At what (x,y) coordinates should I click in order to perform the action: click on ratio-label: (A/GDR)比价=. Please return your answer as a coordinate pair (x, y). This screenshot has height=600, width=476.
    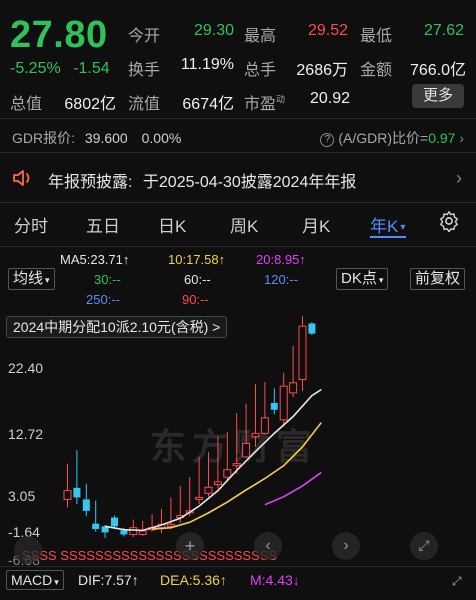
    Looking at the image, I should click on (383, 138).